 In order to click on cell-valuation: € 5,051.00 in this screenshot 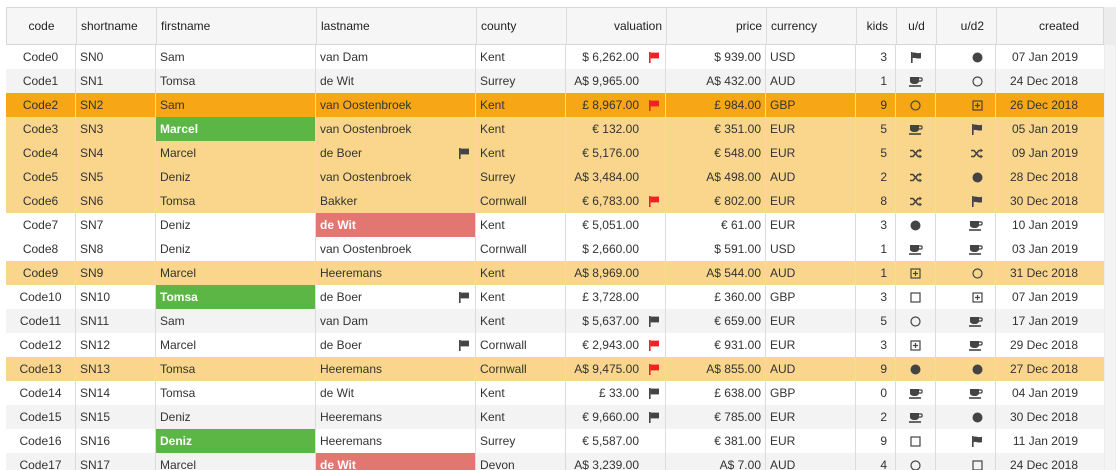, I will do `click(616, 225)`.